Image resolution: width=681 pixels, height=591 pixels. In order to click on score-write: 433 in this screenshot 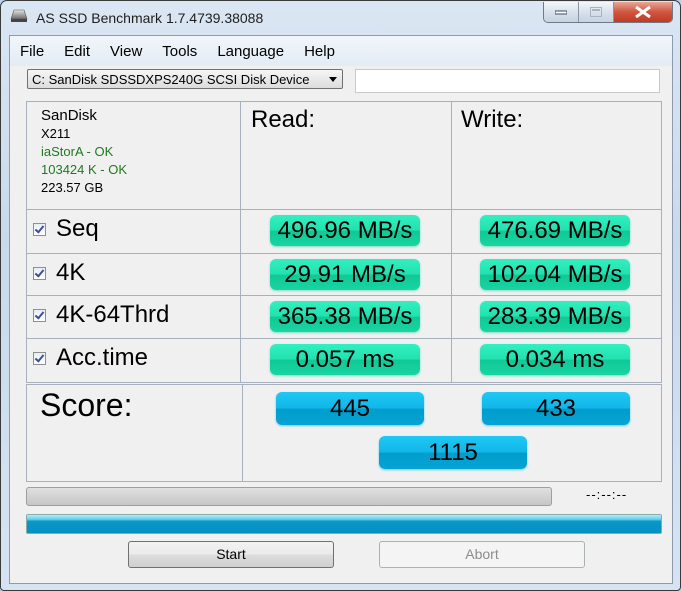, I will do `click(556, 408)`.